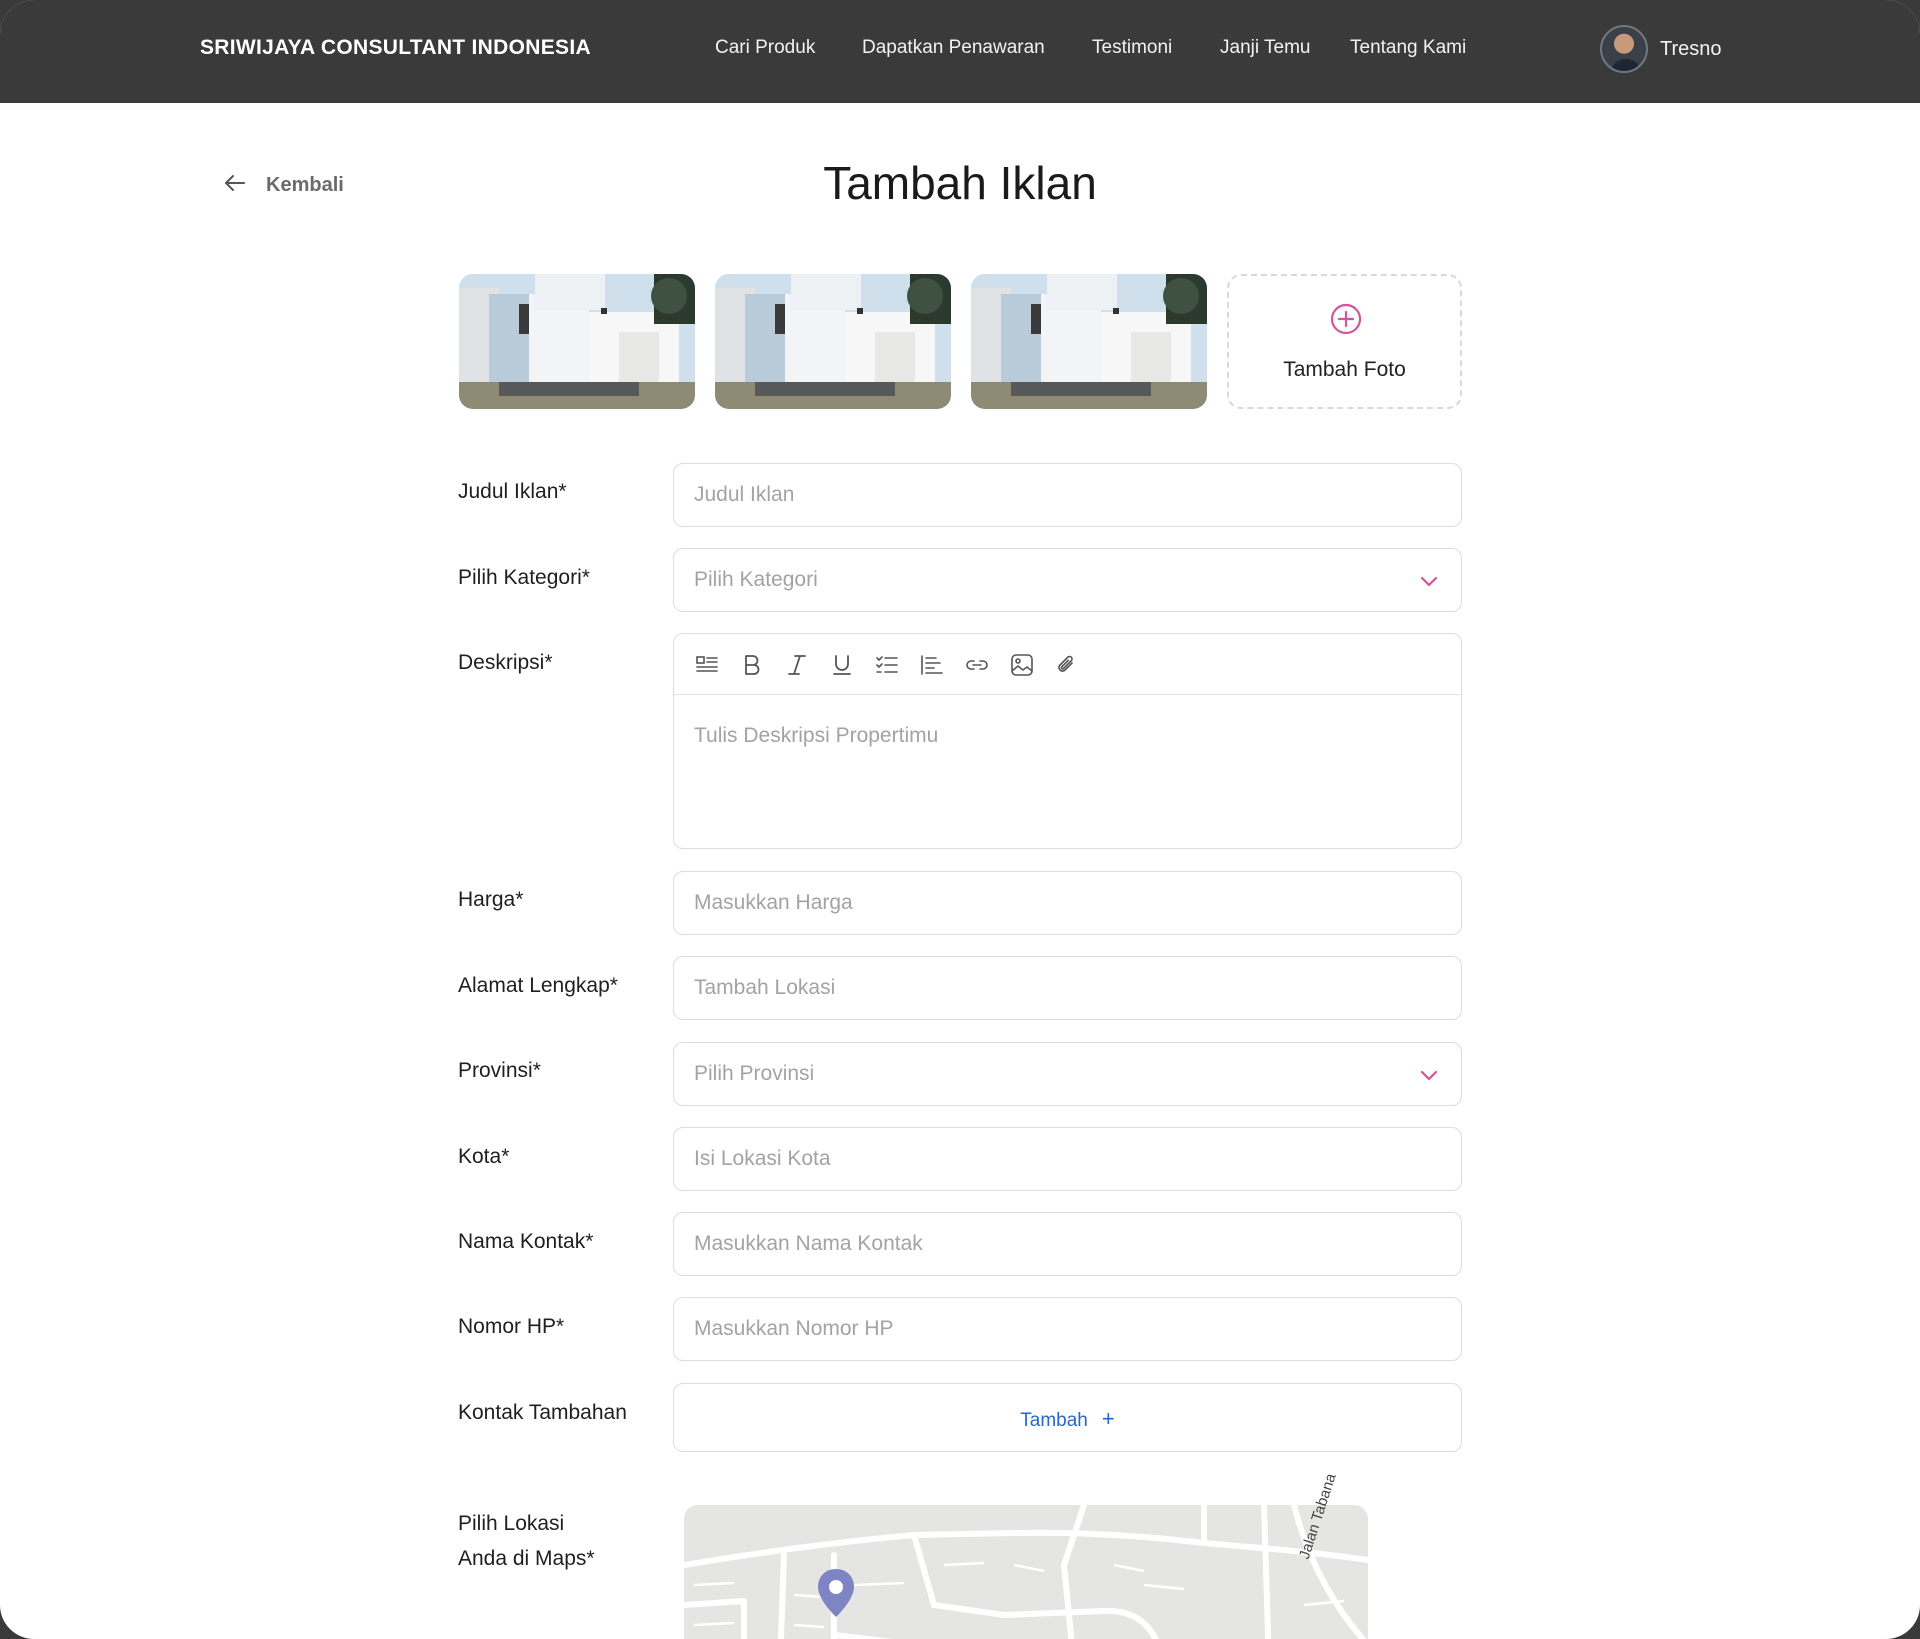  I want to click on title-input, so click(1067, 495).